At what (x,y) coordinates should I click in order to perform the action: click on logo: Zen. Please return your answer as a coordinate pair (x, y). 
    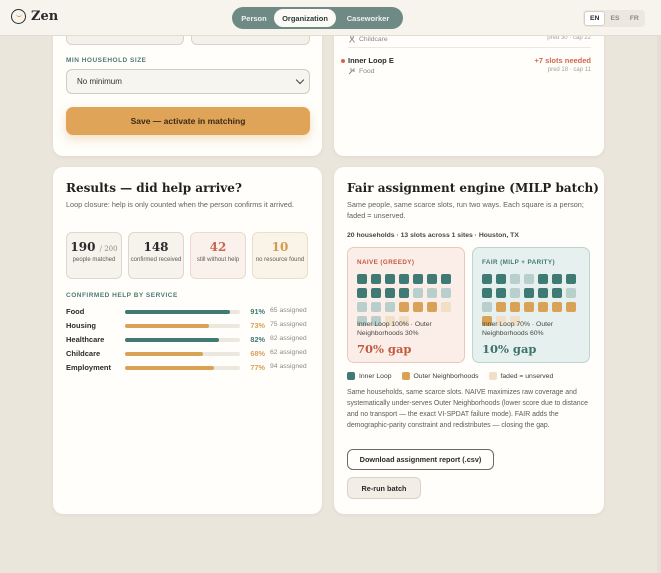
    Looking at the image, I should click on (34, 16).